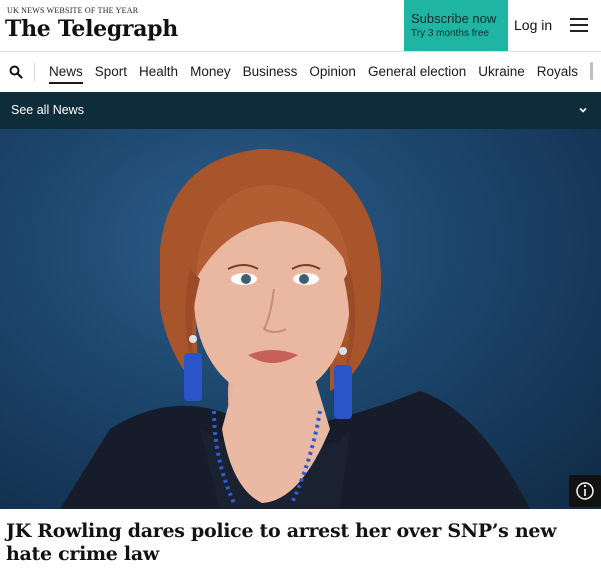 This screenshot has height=576, width=601. What do you see at coordinates (501, 72) in the screenshot?
I see `nav-item-ukraine: Ukraine` at bounding box center [501, 72].